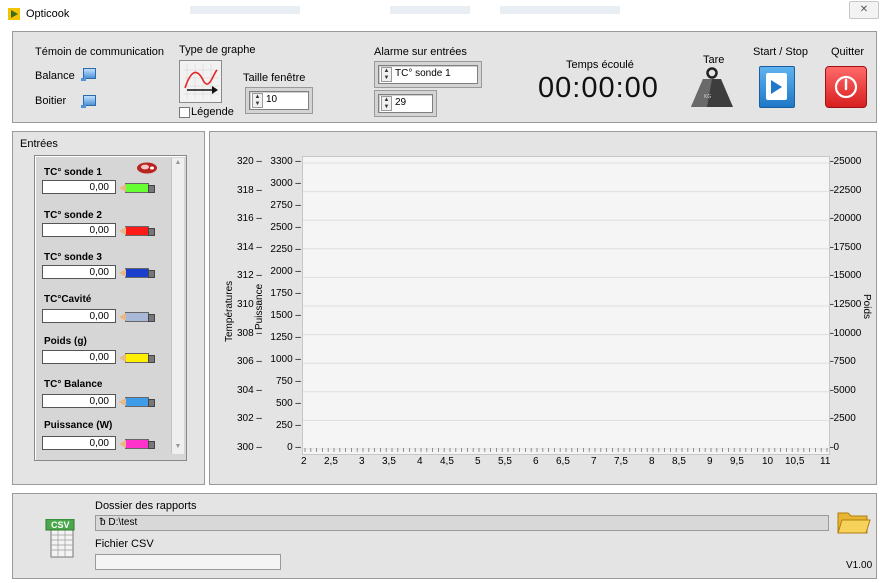 The height and width of the screenshot is (583, 880). Describe the element at coordinates (848, 52) in the screenshot. I see `quit-label: Quitter` at that location.